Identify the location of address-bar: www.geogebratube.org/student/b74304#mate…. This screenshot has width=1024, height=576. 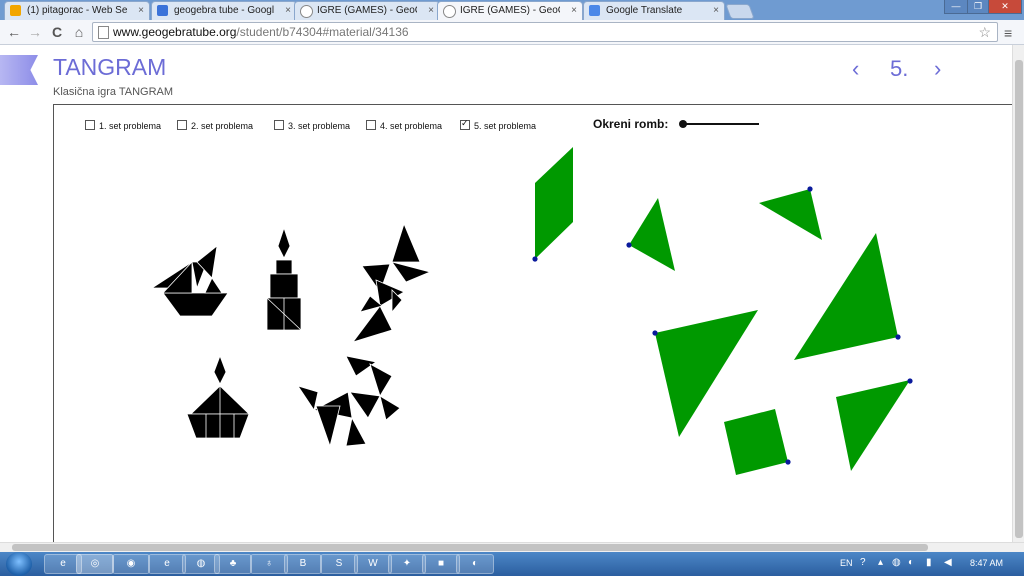
(545, 32).